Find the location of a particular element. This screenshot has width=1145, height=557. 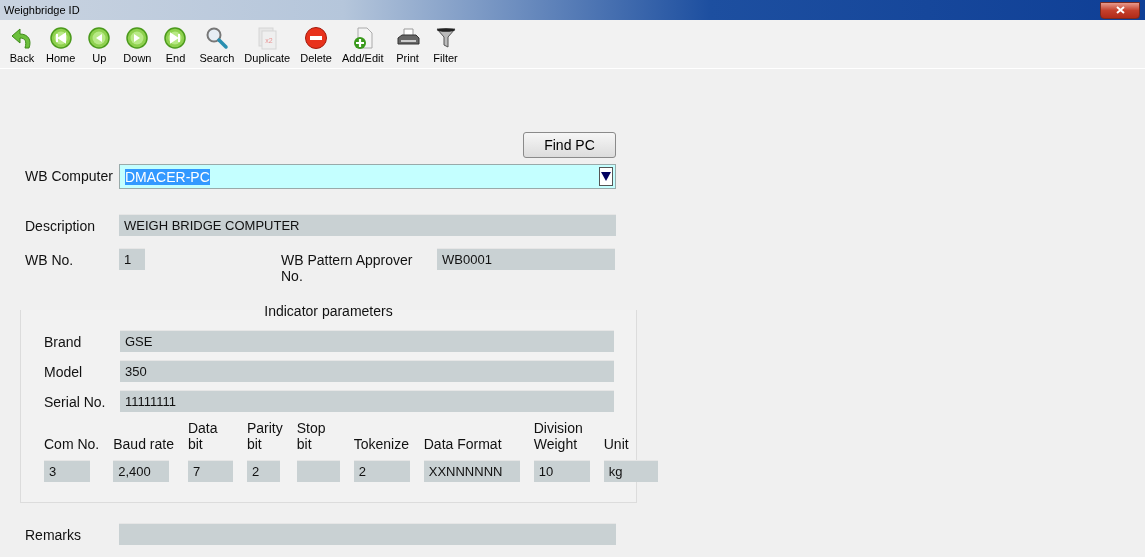

field-label: Serial No. is located at coordinates (75, 401).